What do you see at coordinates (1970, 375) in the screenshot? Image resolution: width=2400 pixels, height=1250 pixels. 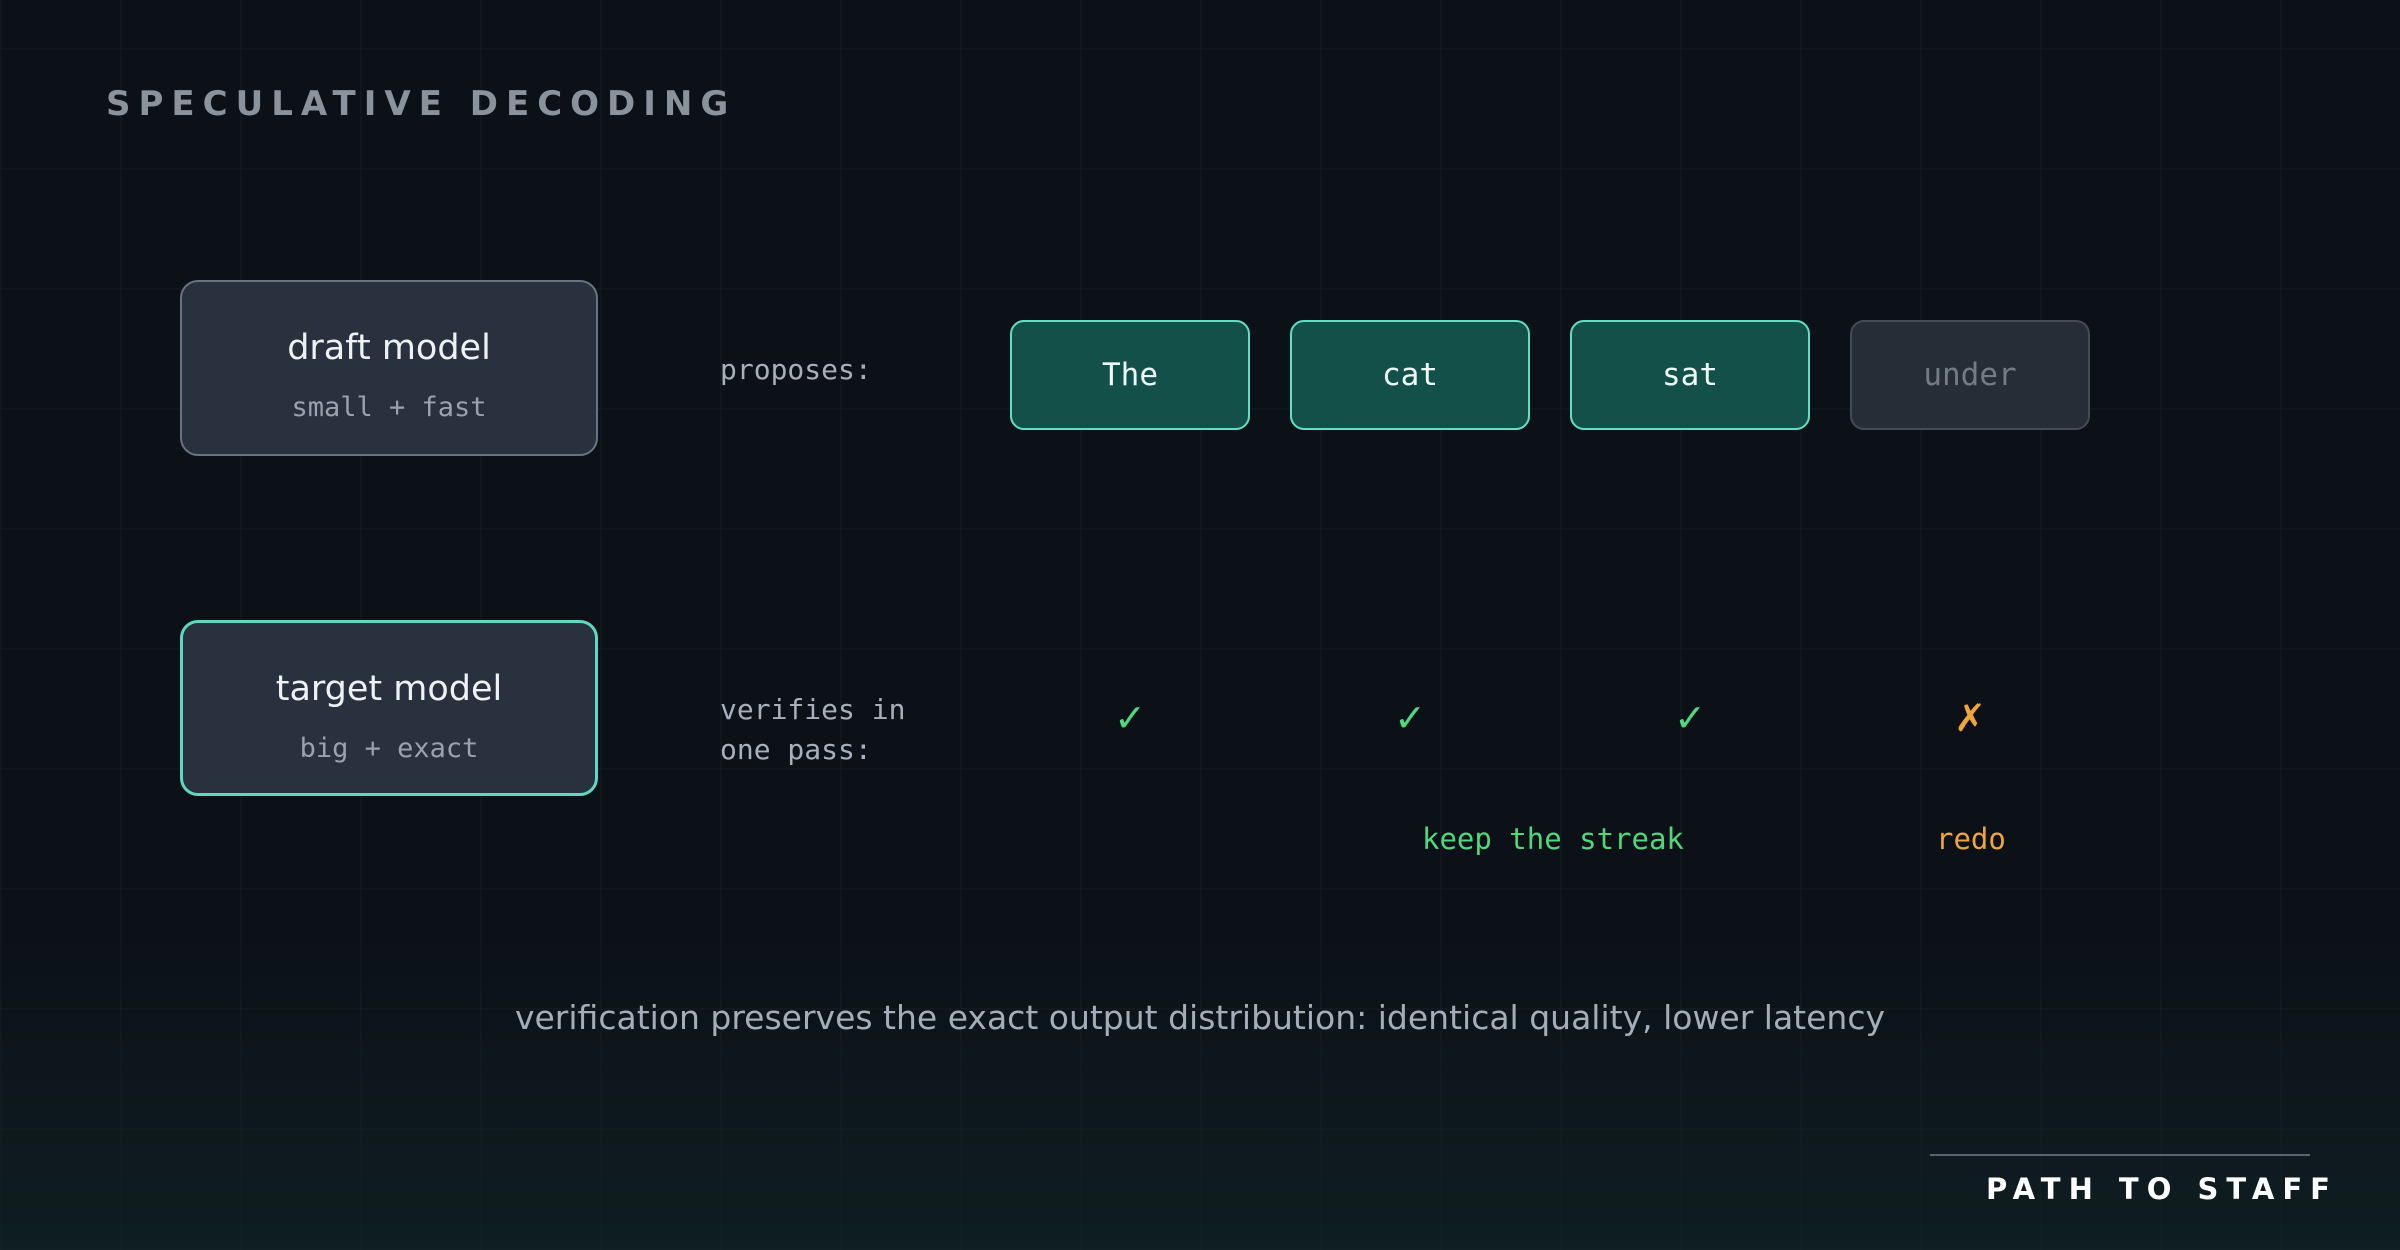 I see `token-under: under` at bounding box center [1970, 375].